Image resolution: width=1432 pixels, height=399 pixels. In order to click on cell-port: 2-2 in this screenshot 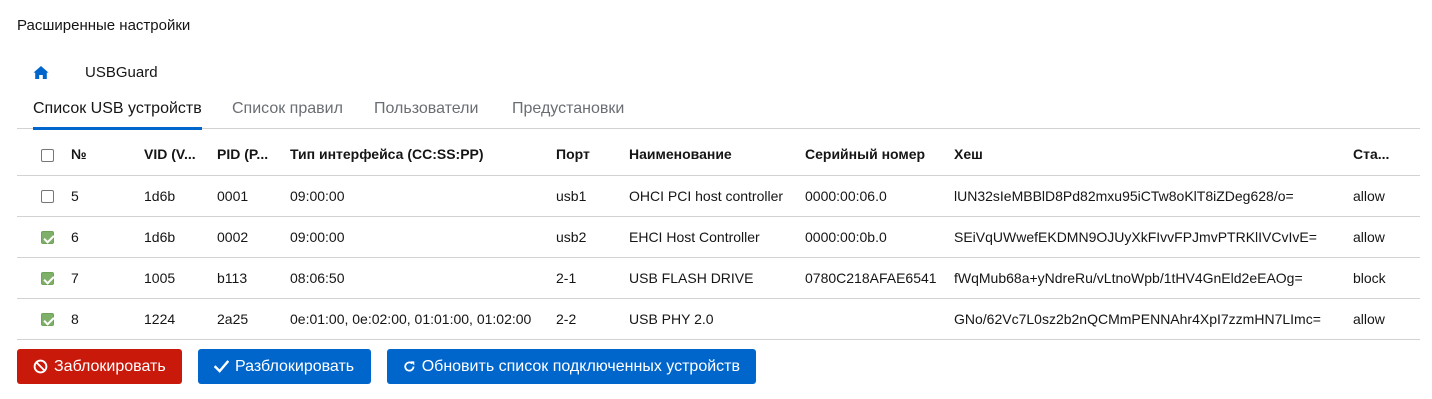, I will do `click(592, 318)`.